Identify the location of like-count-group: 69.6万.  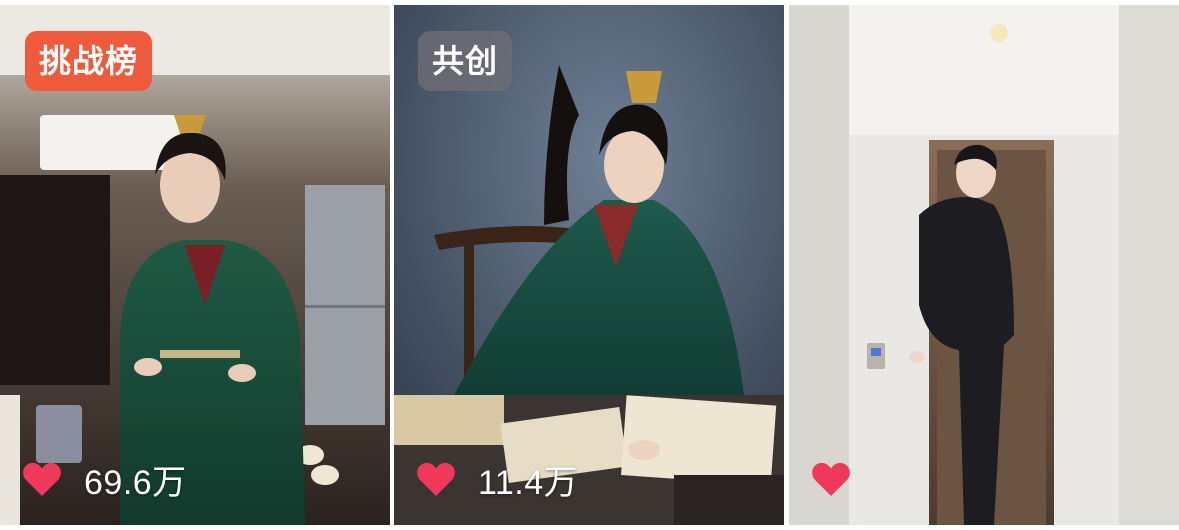
(104, 479).